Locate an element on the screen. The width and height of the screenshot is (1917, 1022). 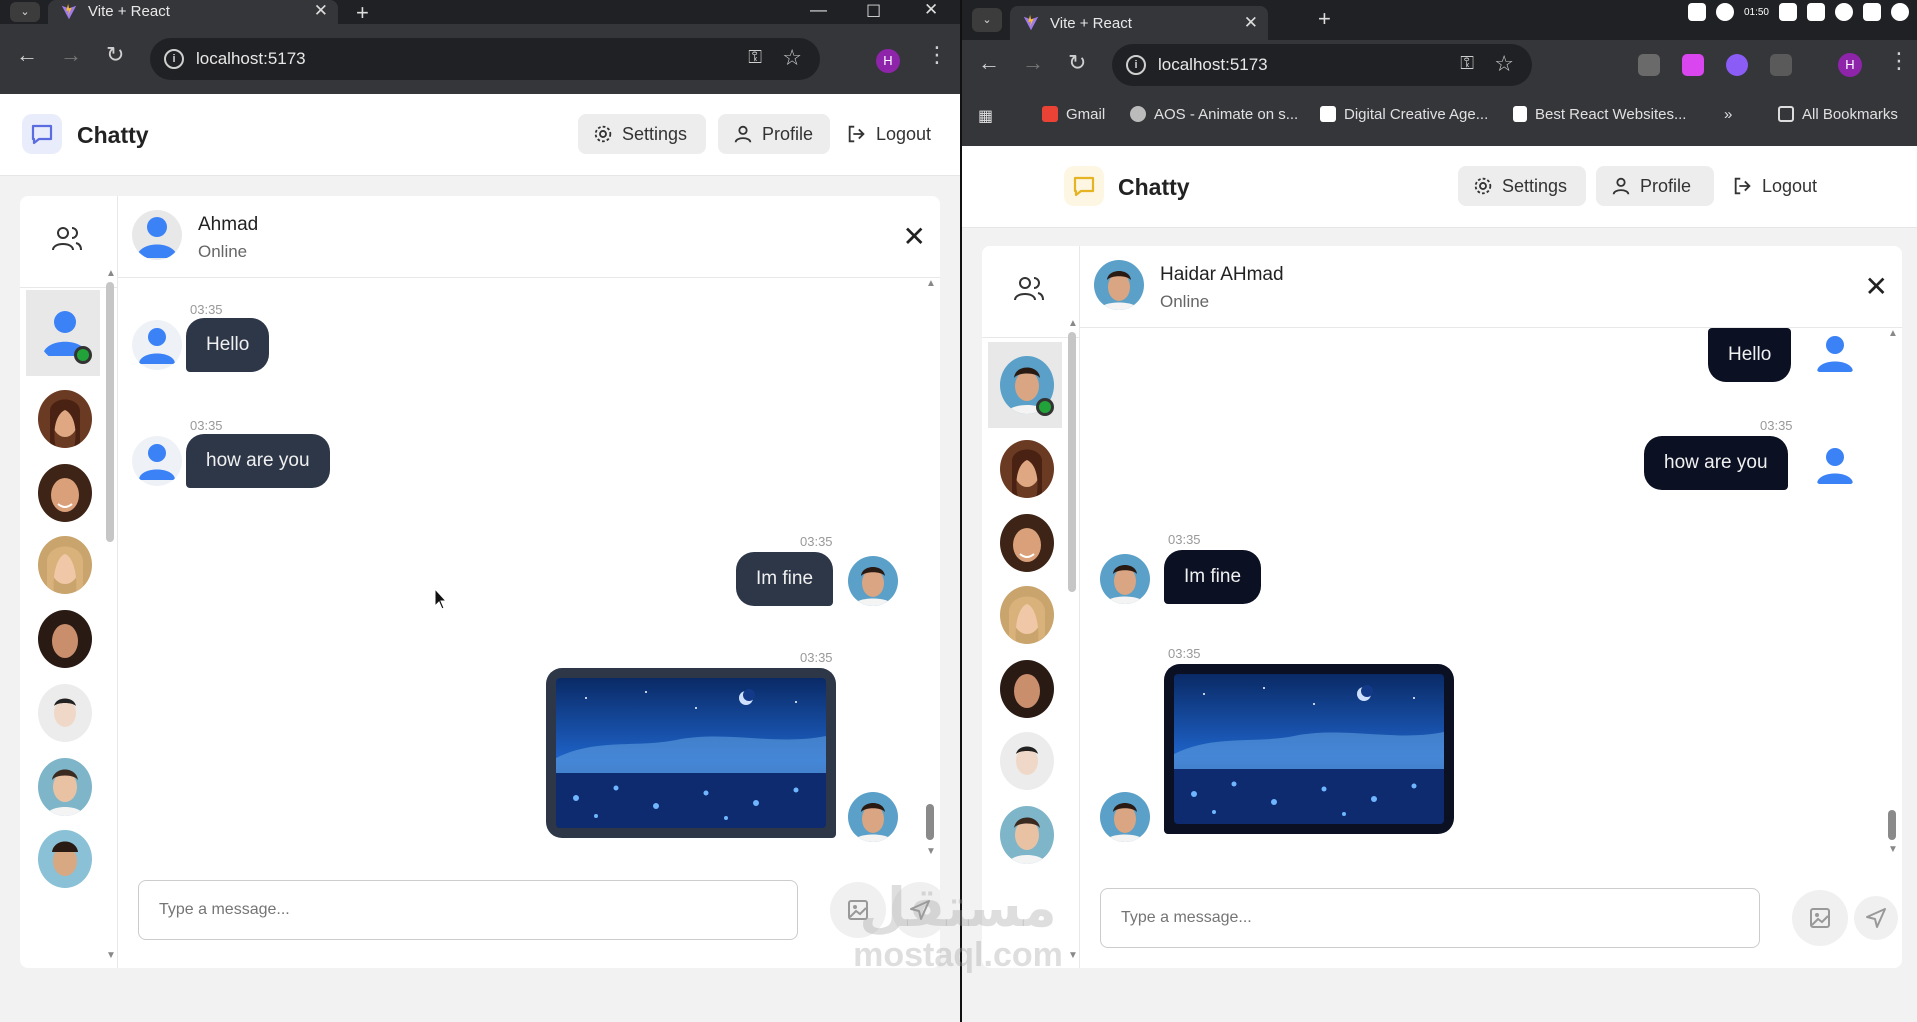
sender-avatar is located at coordinates (1125, 579).